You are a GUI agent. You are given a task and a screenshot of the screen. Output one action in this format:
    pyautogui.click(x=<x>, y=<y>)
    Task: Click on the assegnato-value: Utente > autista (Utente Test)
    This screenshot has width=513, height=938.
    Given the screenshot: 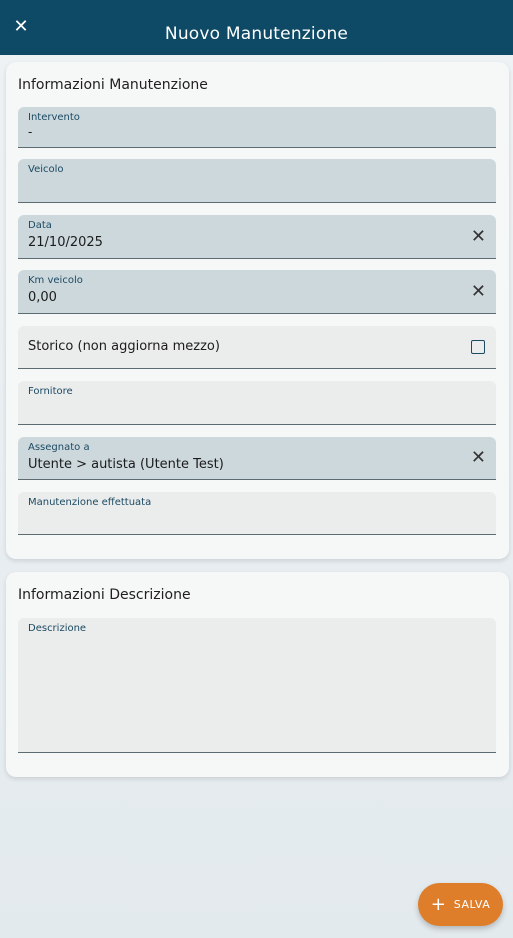 What is the action you would take?
    pyautogui.click(x=126, y=464)
    